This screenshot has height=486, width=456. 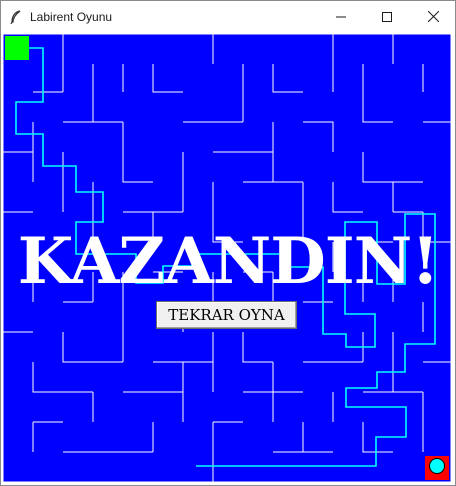 What do you see at coordinates (228, 16) in the screenshot?
I see `title-bar: Labirent Oyunu` at bounding box center [228, 16].